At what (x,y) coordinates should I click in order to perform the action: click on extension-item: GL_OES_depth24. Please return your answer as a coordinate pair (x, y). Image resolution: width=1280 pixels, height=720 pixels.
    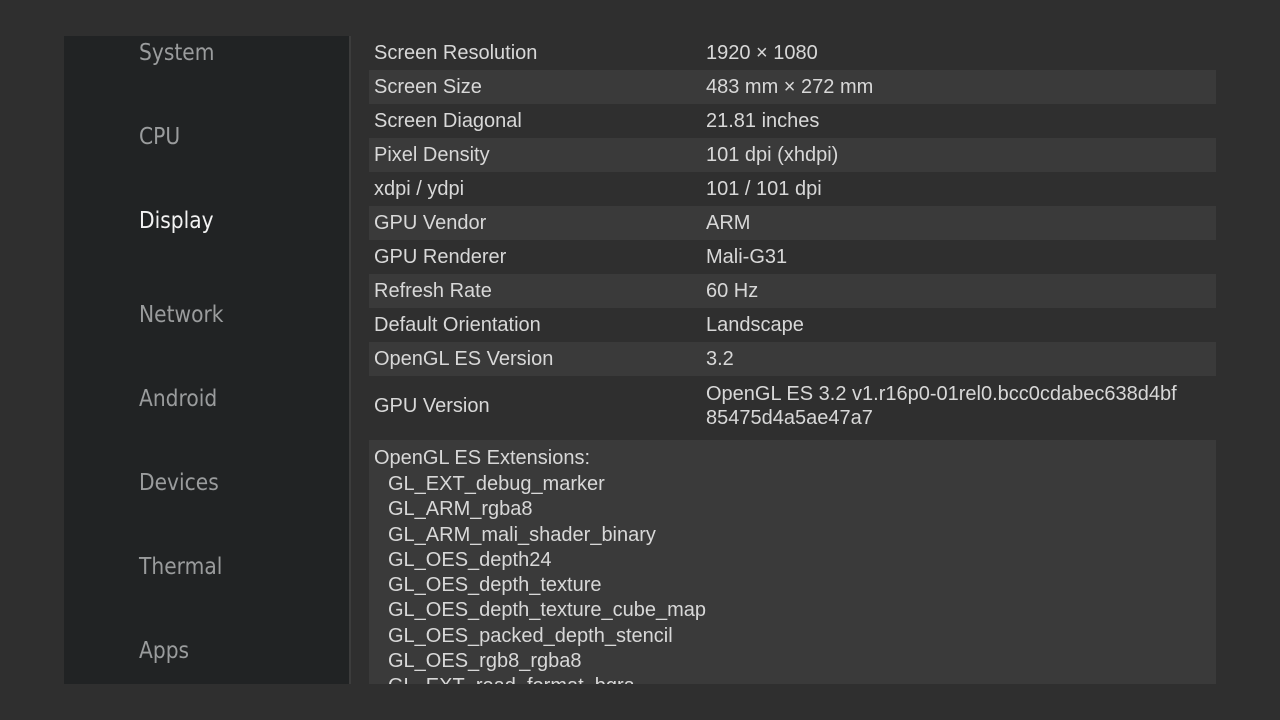
    Looking at the image, I should click on (470, 559).